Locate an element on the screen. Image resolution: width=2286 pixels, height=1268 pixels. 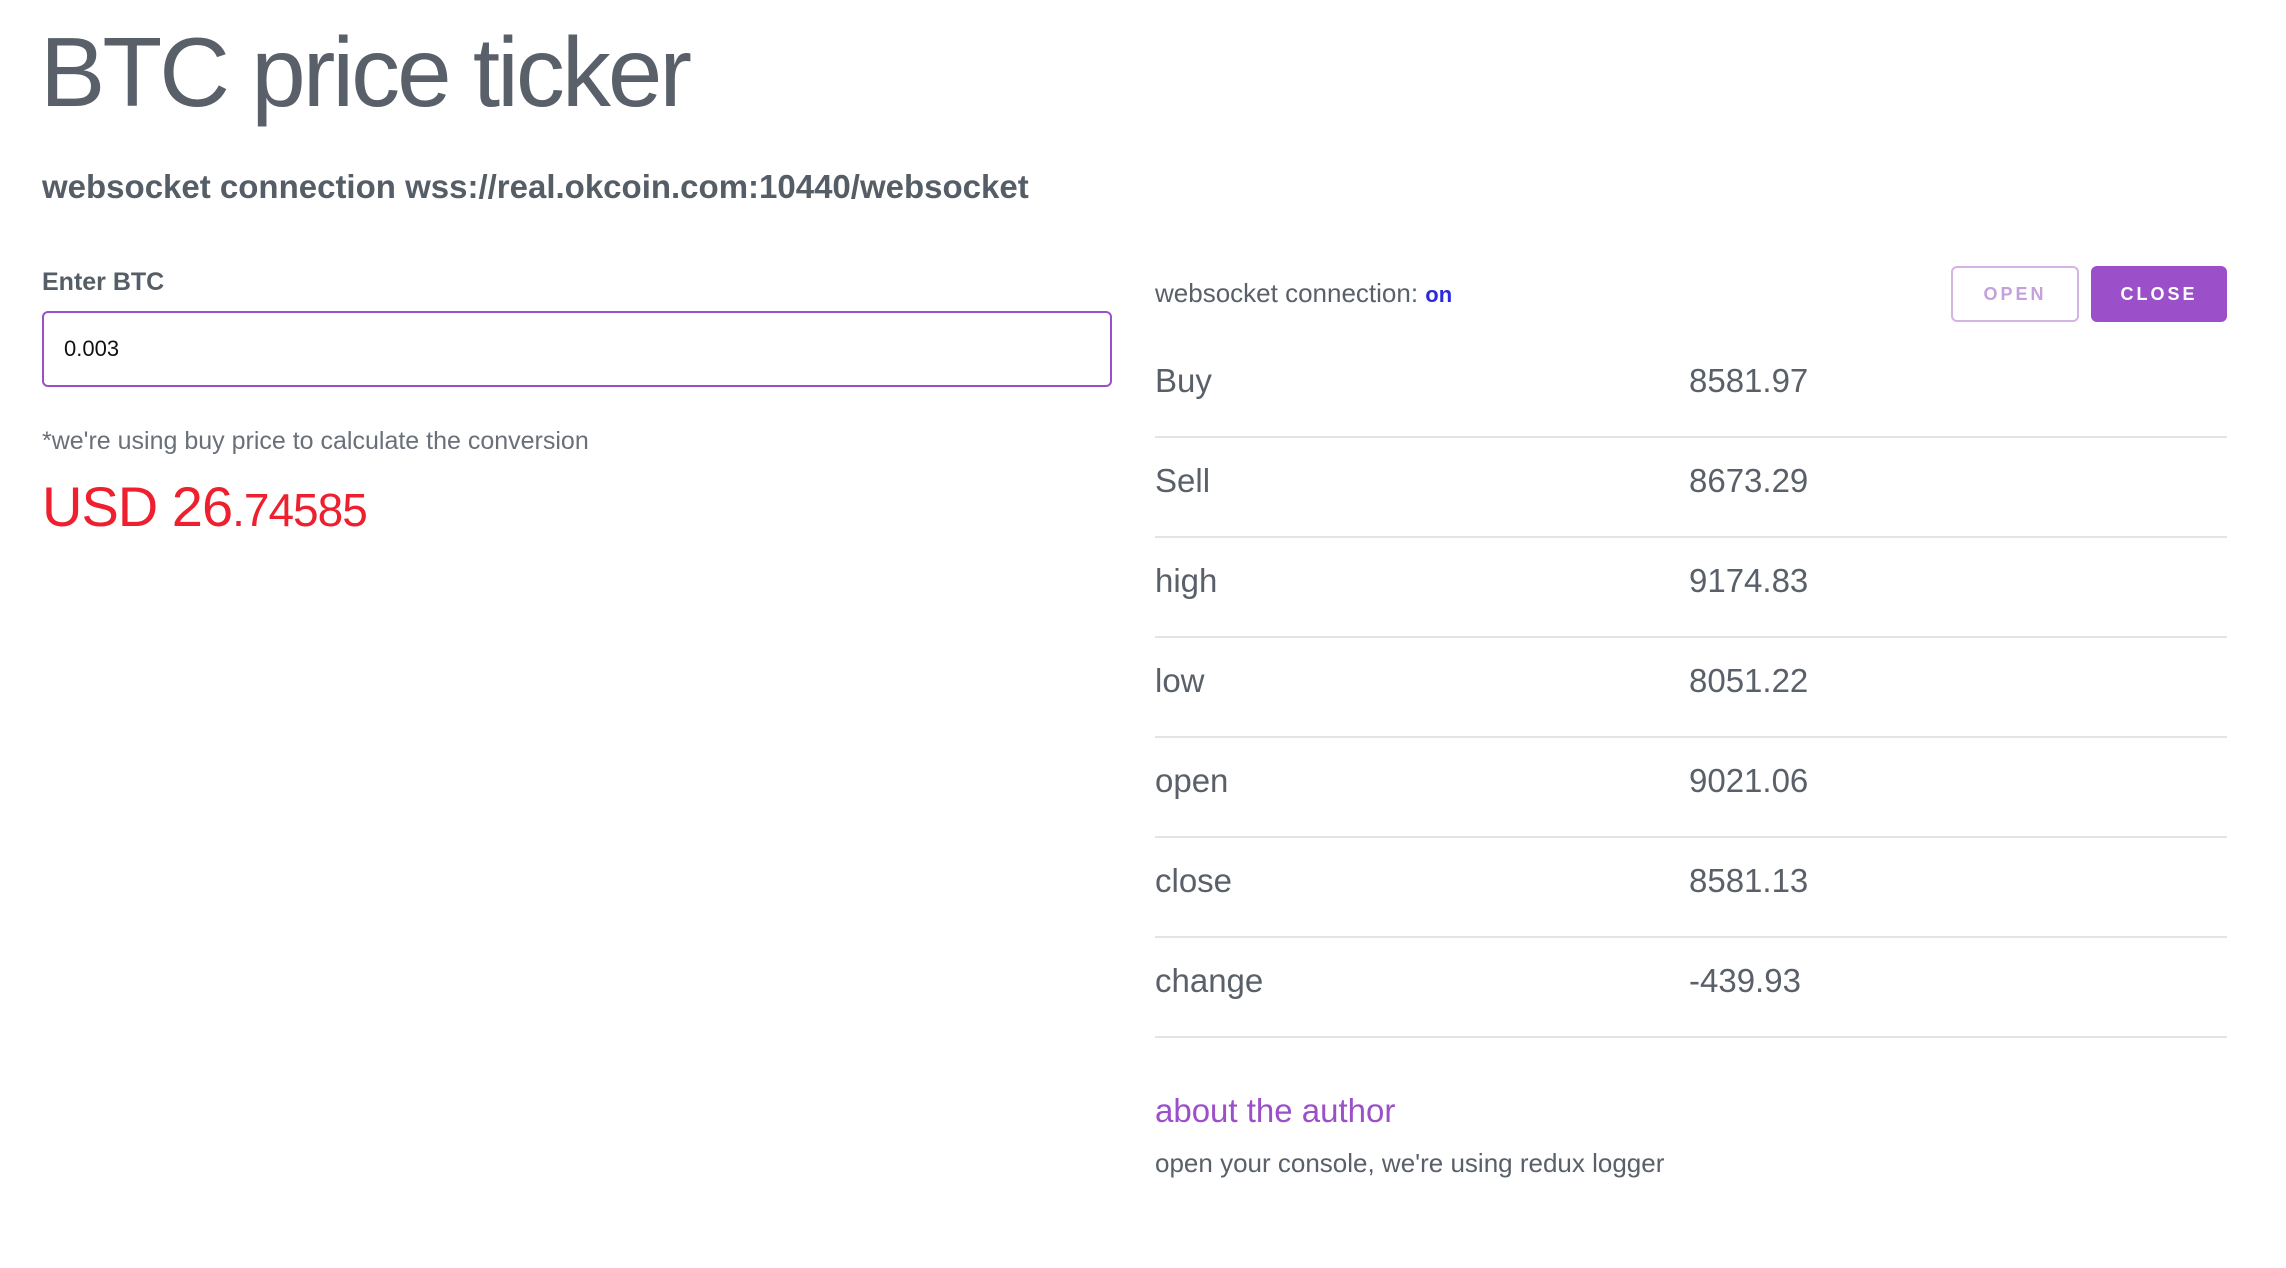
ticker-row-high: high 9174.83 is located at coordinates (1691, 588).